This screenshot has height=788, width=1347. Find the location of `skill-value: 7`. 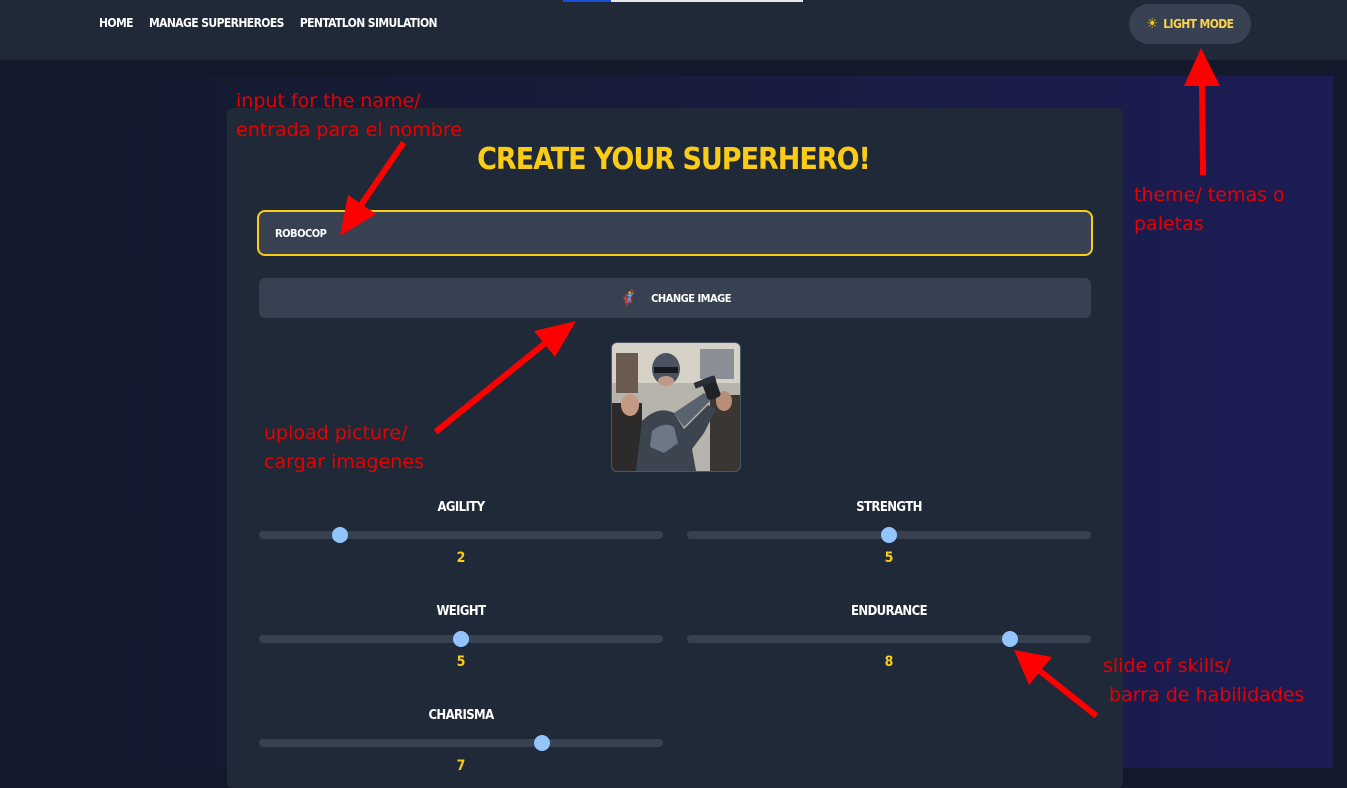

skill-value: 7 is located at coordinates (461, 766).